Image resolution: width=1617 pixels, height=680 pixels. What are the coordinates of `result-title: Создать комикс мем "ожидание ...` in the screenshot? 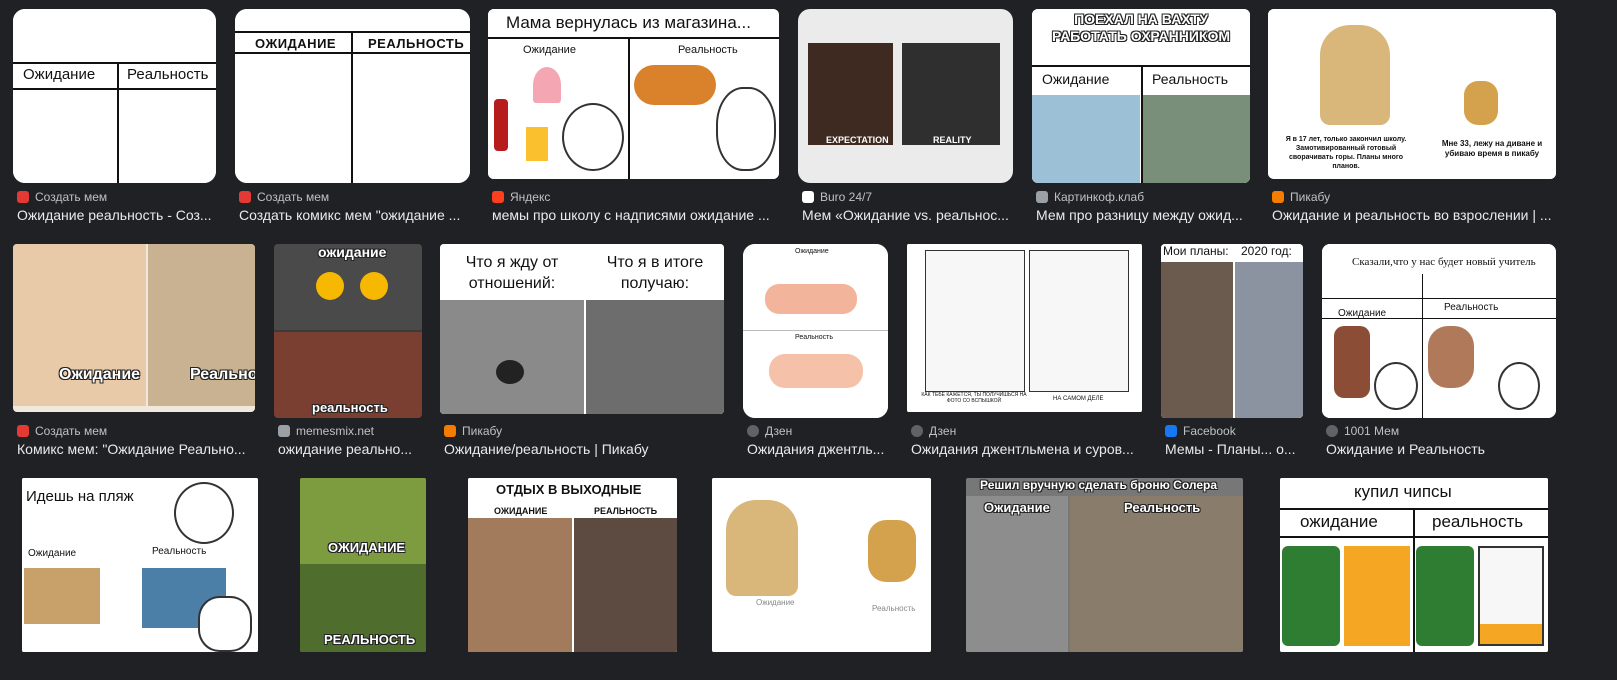 It's located at (355, 215).